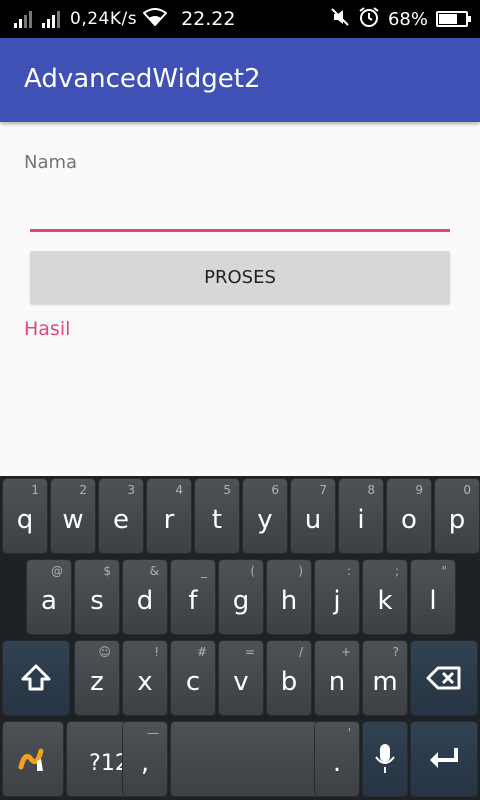  Describe the element at coordinates (145, 601) in the screenshot. I see `key-label: d` at that location.